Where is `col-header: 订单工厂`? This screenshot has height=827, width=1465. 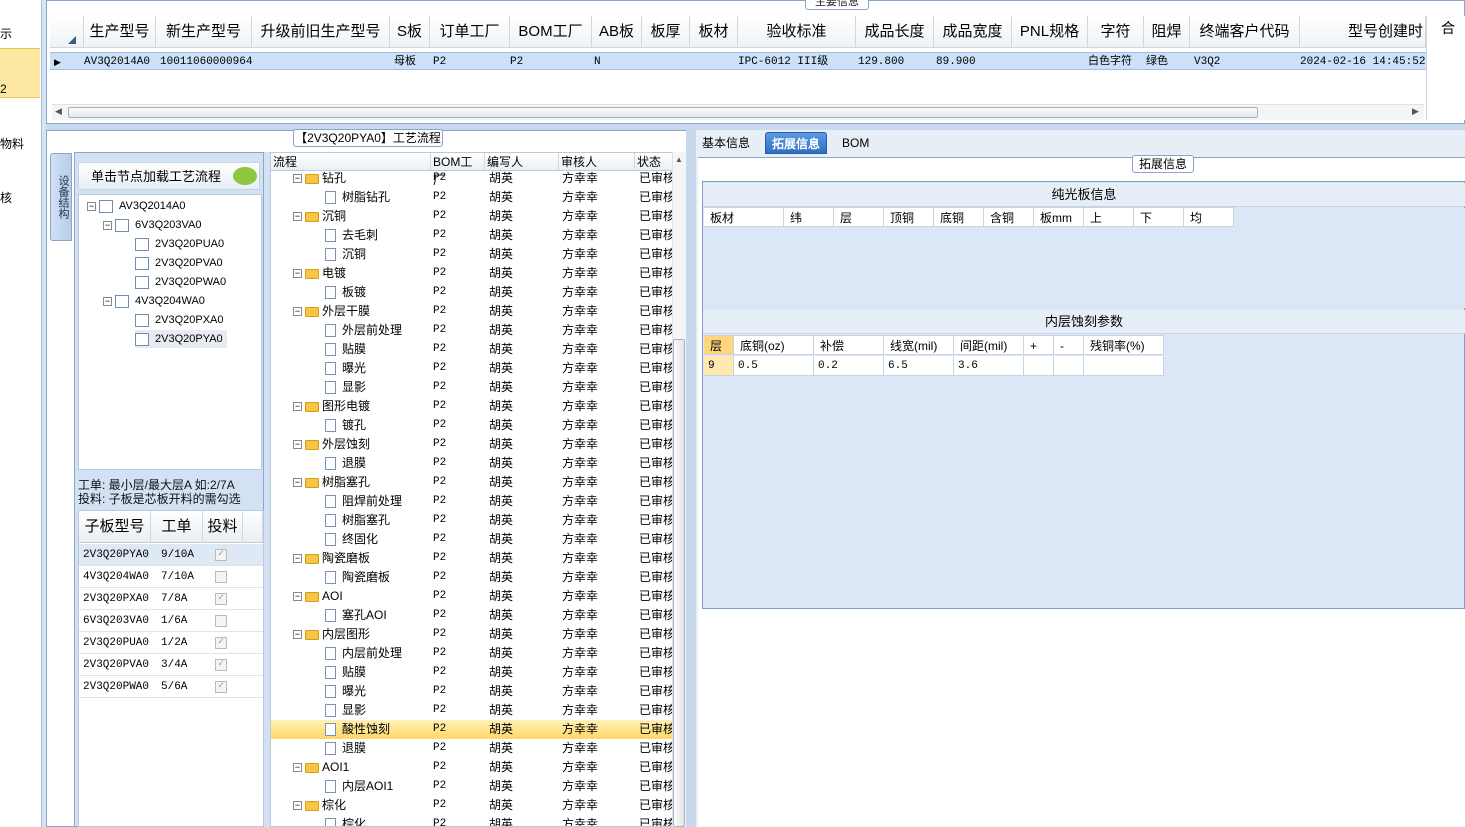 col-header: 订单工厂 is located at coordinates (470, 32).